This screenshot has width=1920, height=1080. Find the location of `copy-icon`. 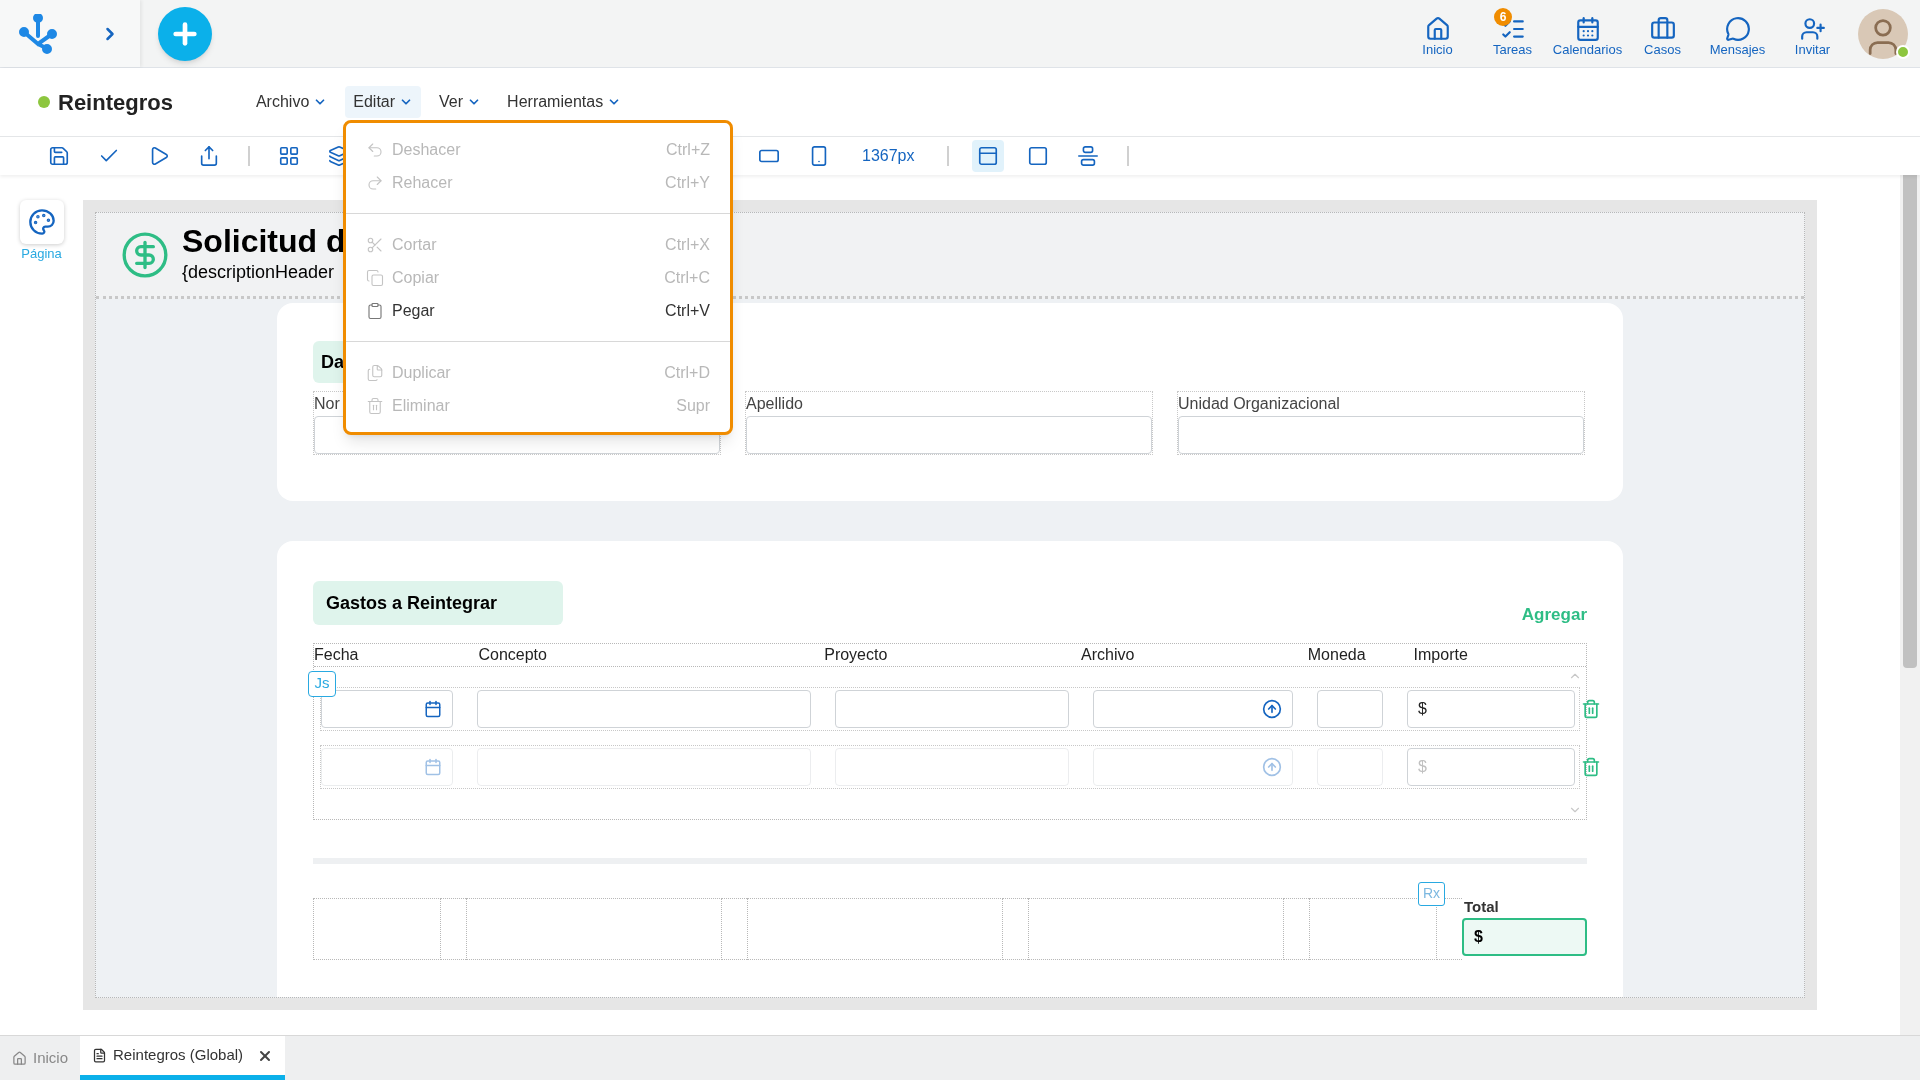

copy-icon is located at coordinates (375, 277).